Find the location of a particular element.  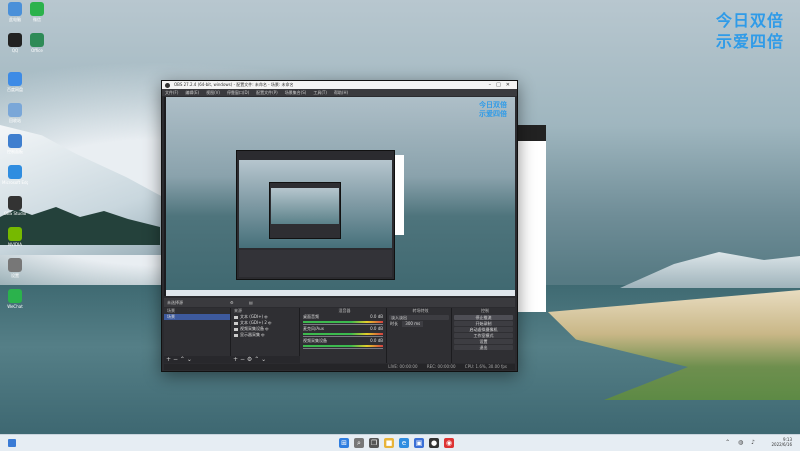

preview-watermark: 今日双倍 示爱四倍 is located at coordinates (493, 110).